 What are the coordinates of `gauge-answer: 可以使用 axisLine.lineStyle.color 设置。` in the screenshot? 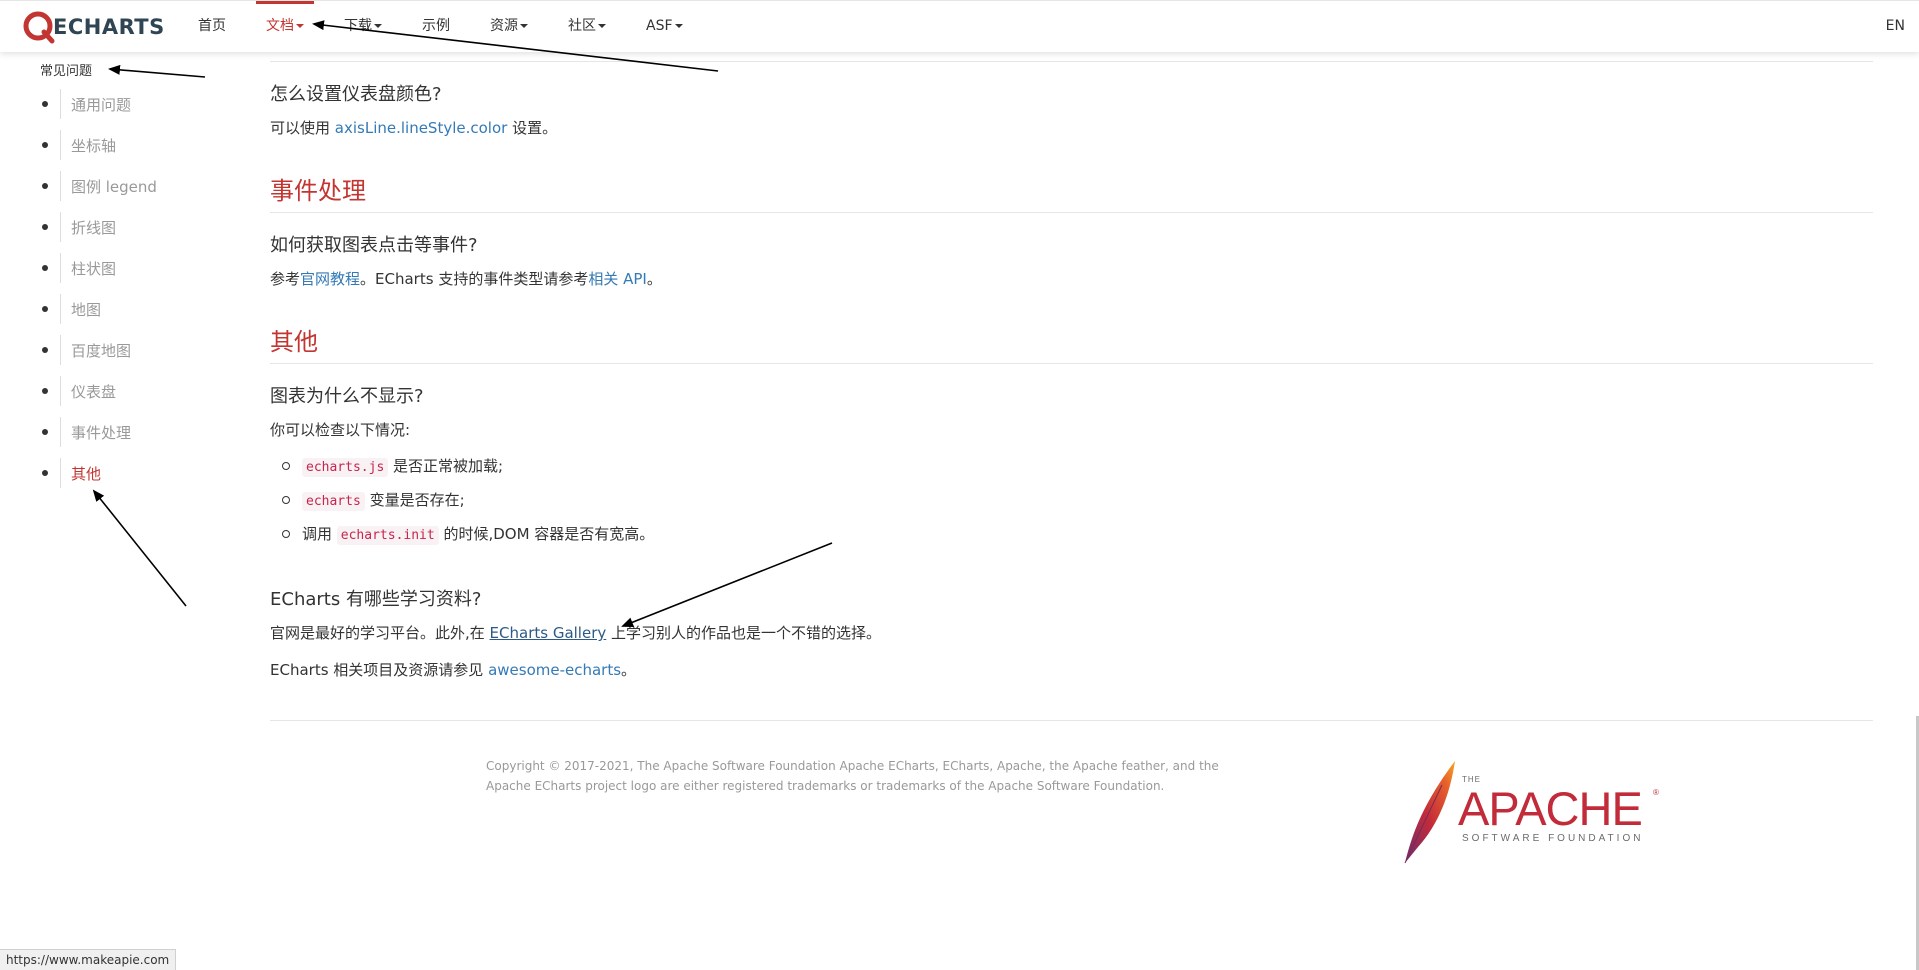 It's located at (413, 127).